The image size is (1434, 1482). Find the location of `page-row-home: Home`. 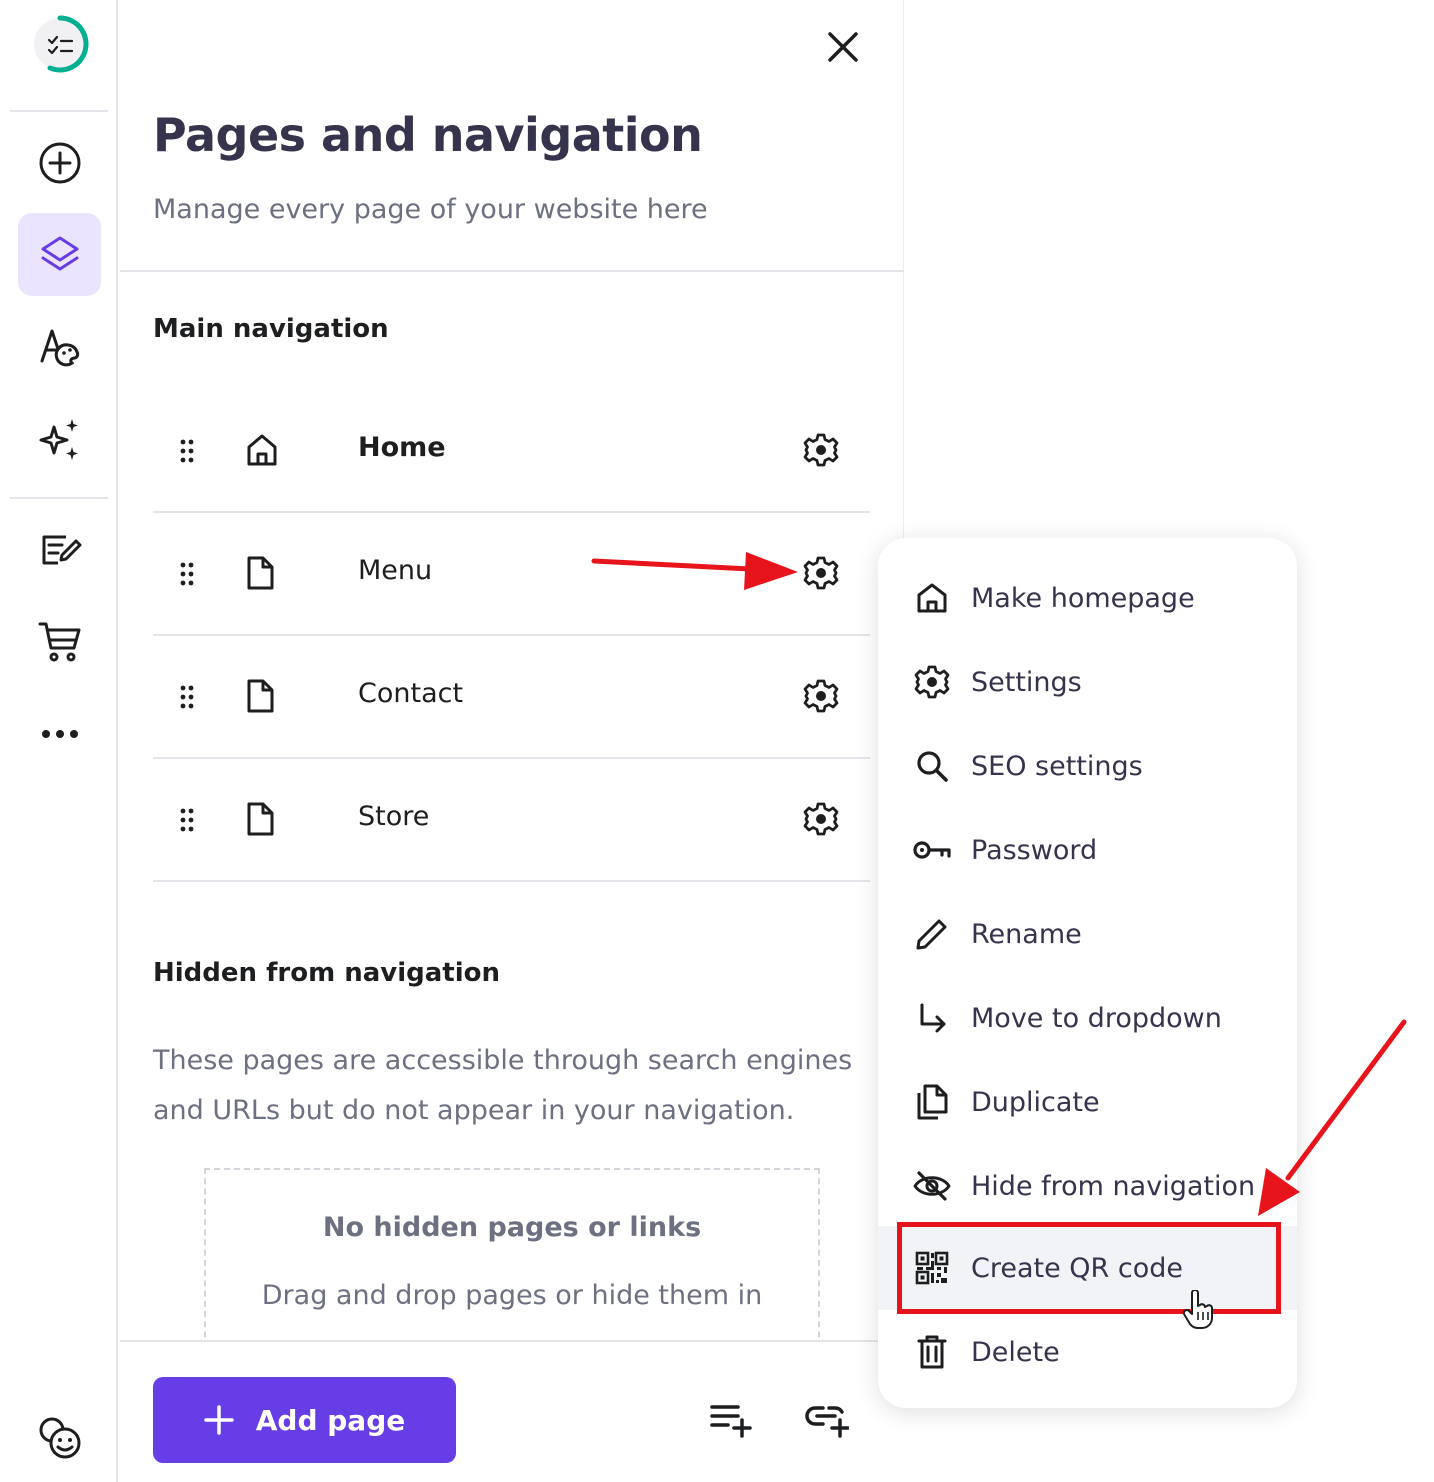

page-row-home: Home is located at coordinates (511, 451).